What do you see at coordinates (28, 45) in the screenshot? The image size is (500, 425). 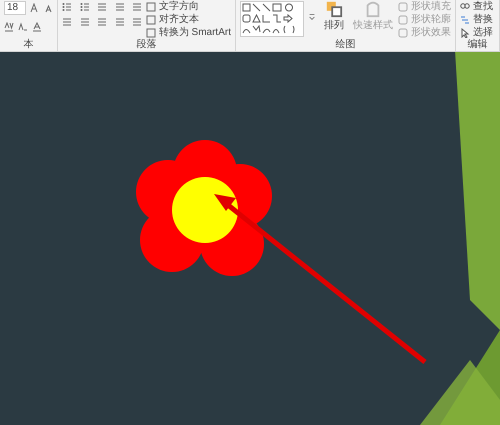 I see `group-label: 本` at bounding box center [28, 45].